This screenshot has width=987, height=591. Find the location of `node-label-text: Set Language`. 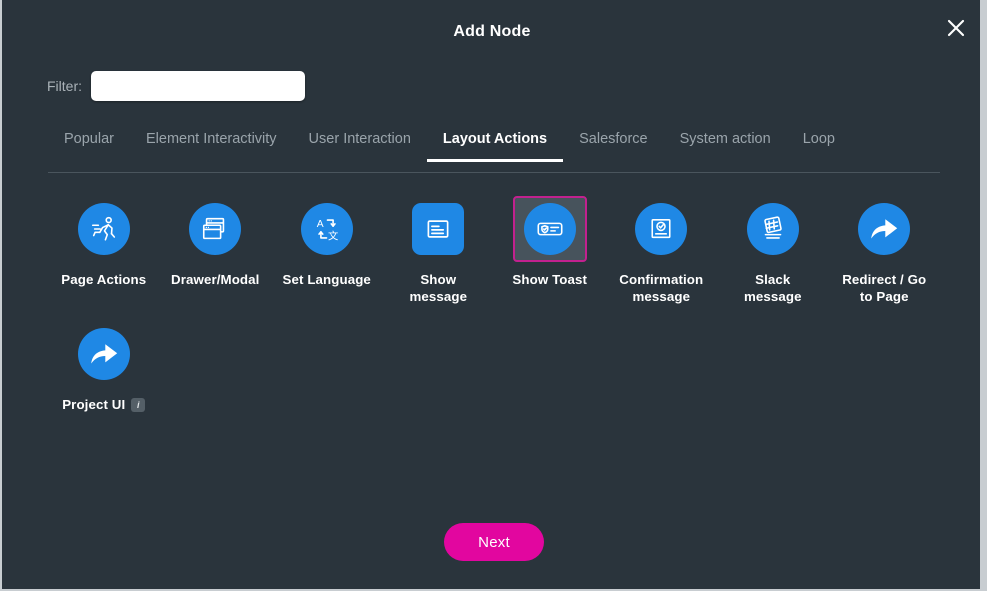

node-label-text: Set Language is located at coordinates (326, 279).